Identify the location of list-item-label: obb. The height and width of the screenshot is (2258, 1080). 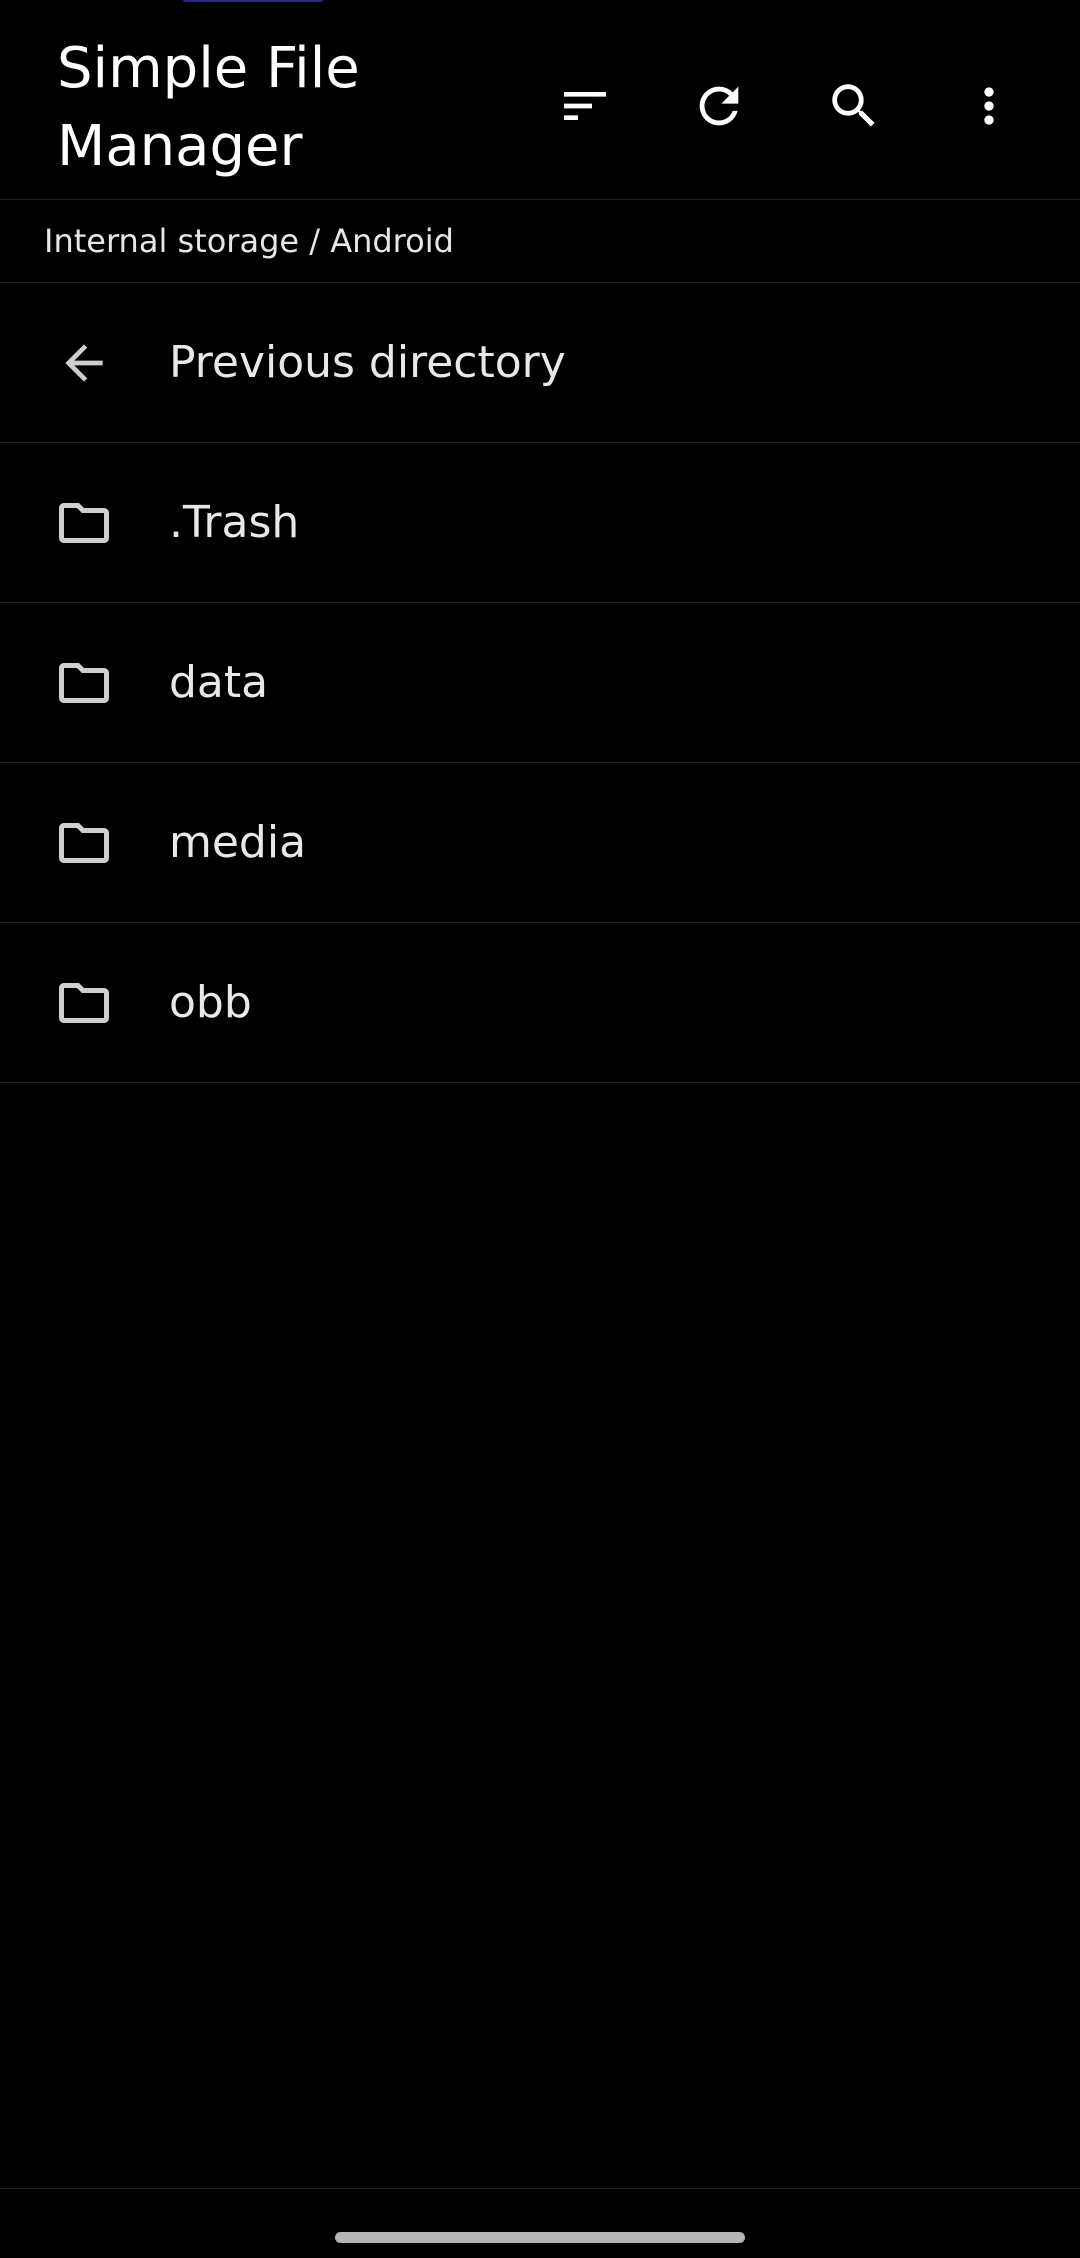
(210, 1002).